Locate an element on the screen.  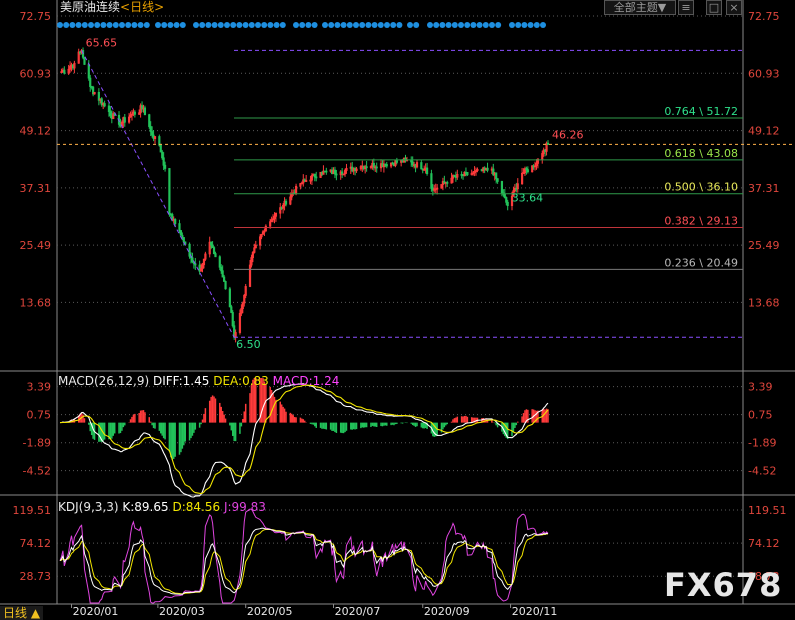
price-tick-right: 13.68 is located at coordinates (764, 302).